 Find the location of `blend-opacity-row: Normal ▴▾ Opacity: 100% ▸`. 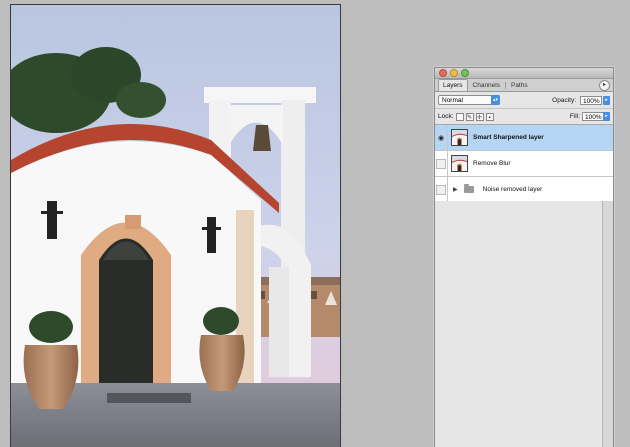

blend-opacity-row: Normal ▴▾ Opacity: 100% ▸ is located at coordinates (524, 100).